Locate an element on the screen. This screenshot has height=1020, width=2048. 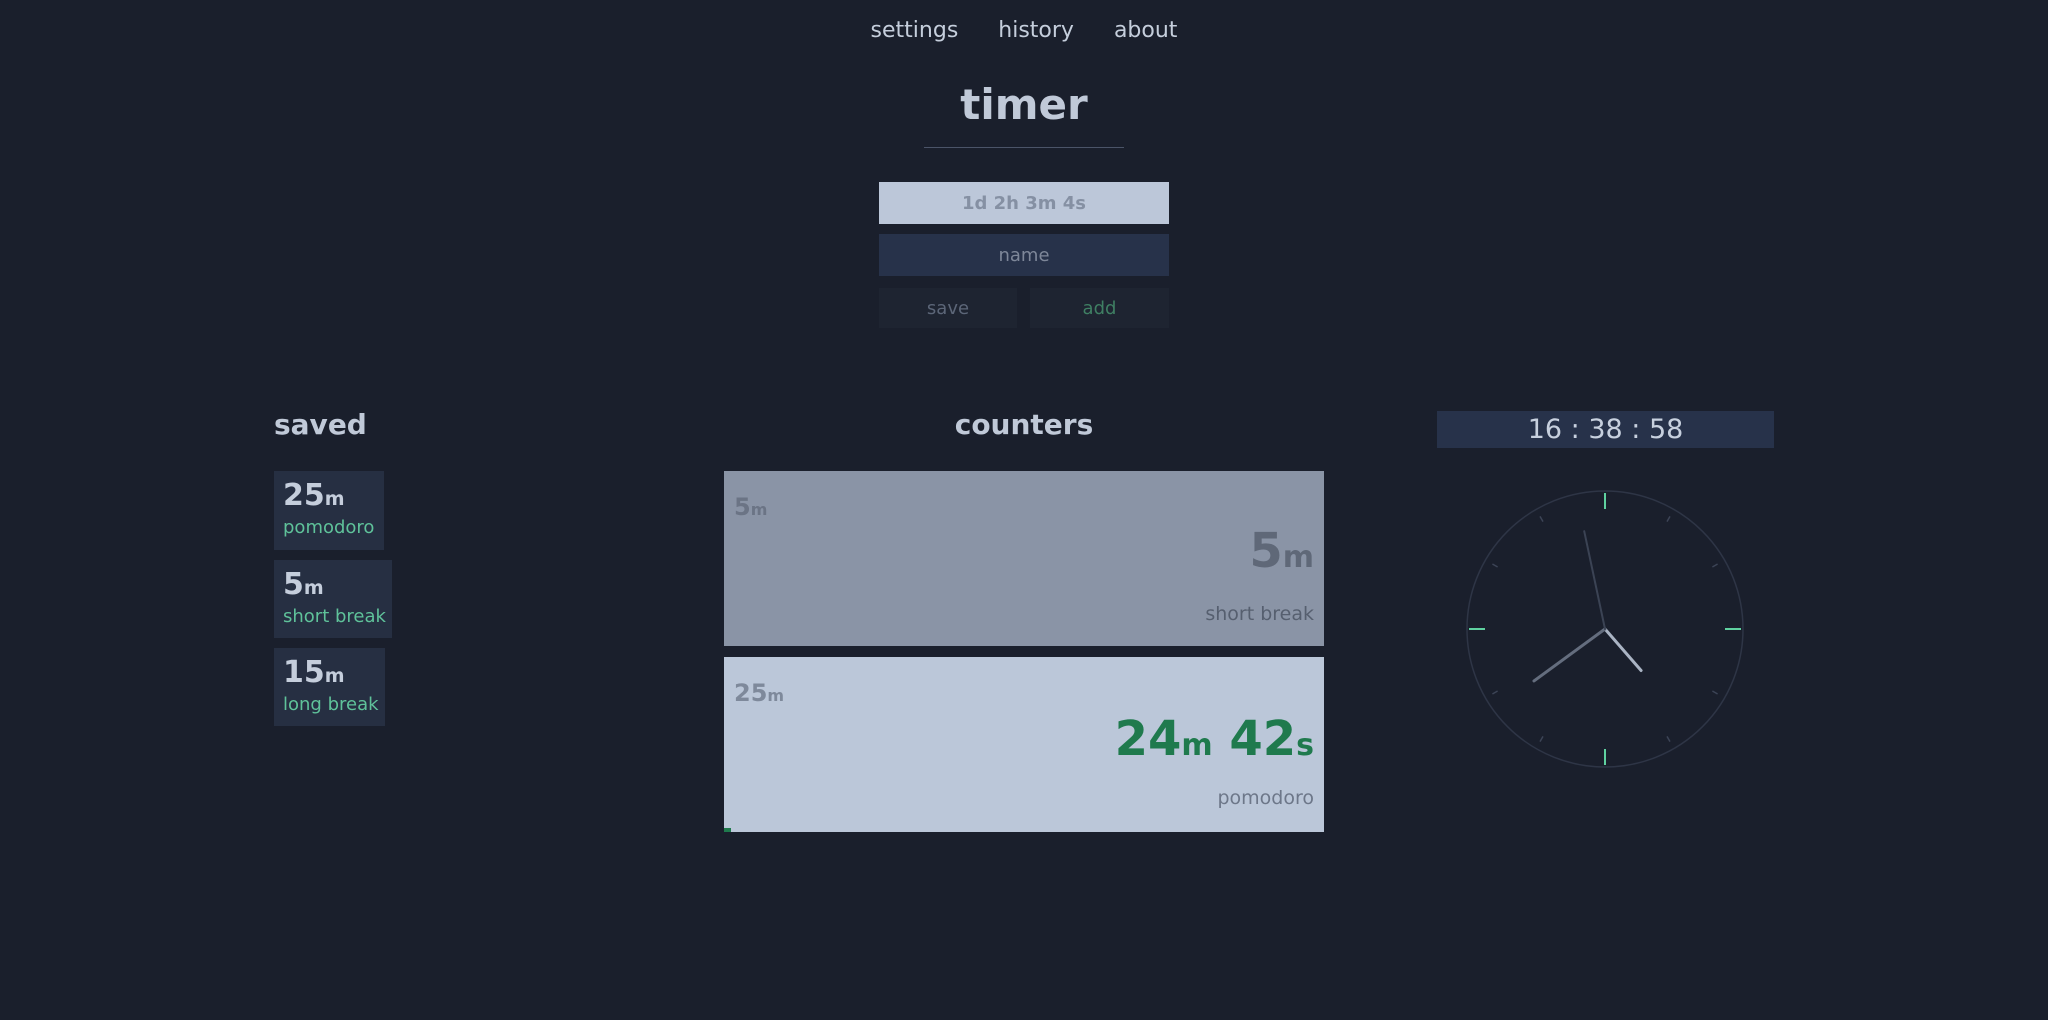
saved-item-long-break: 15m long break is located at coordinates (329, 687).